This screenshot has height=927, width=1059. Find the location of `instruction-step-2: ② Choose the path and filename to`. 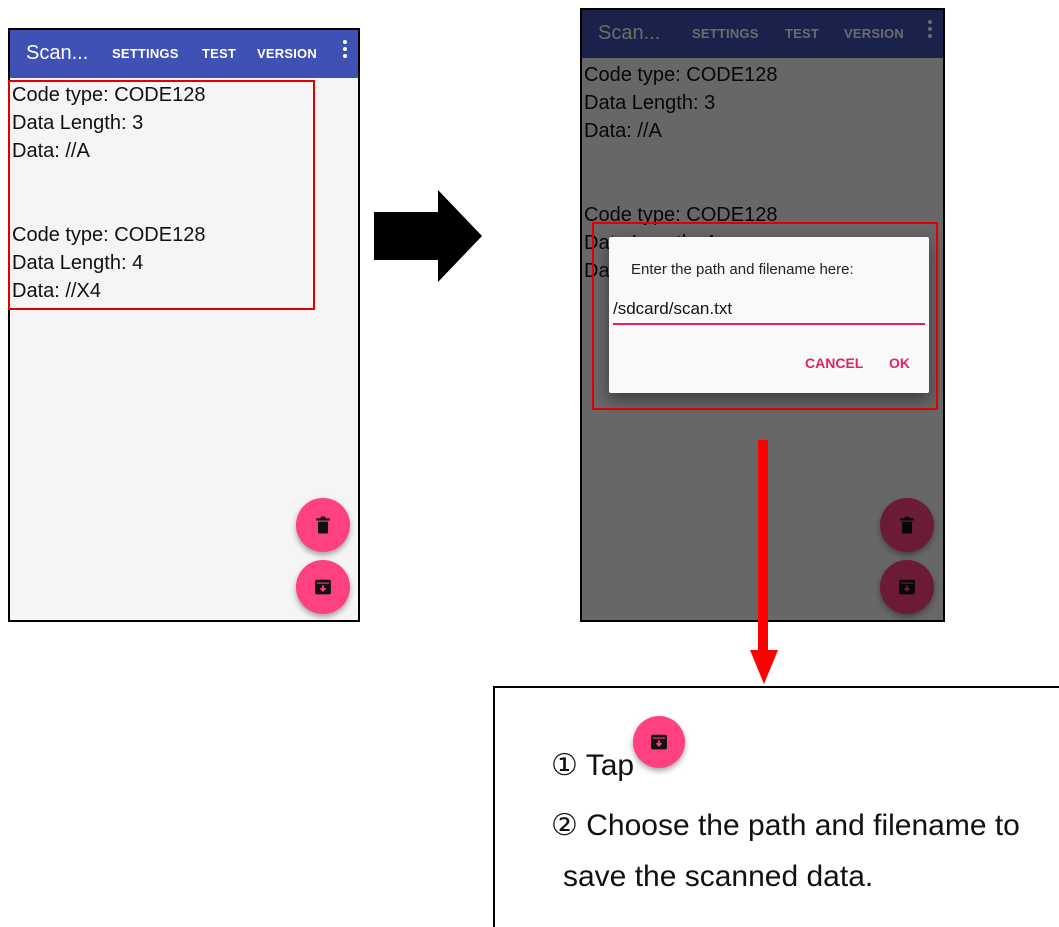

instruction-step-2: ② Choose the path and filename to is located at coordinates (785, 825).